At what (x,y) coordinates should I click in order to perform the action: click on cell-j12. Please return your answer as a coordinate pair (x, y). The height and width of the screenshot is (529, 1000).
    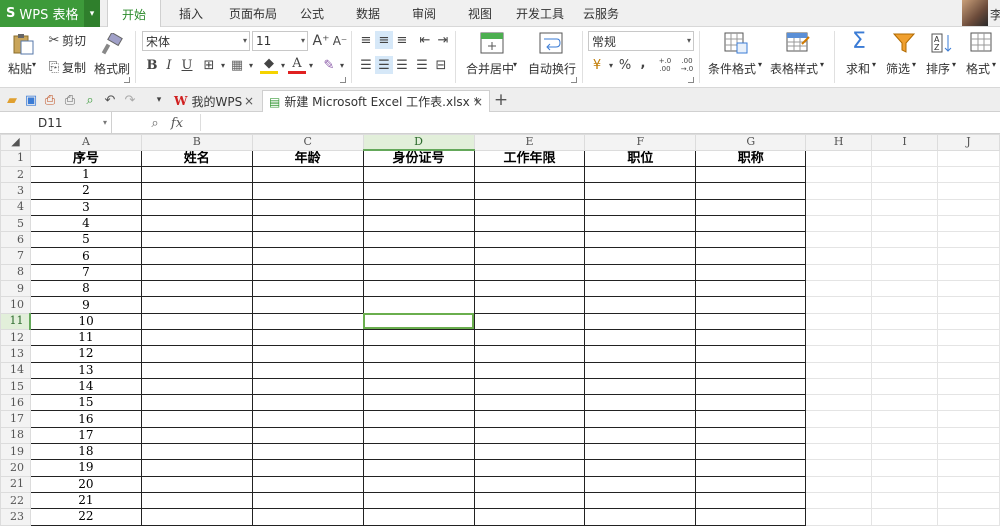
    Looking at the image, I should click on (968, 337).